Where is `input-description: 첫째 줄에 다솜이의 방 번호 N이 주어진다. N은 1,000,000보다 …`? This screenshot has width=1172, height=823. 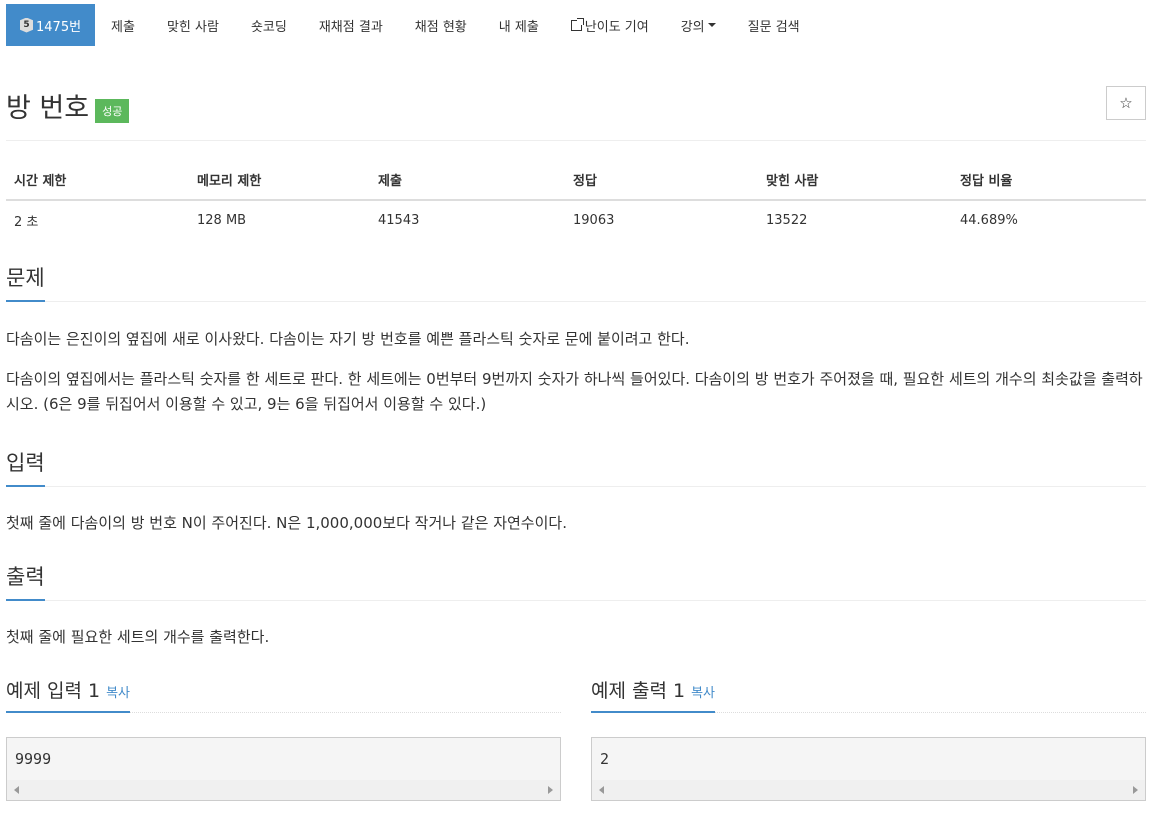
input-description: 첫째 줄에 다솜이의 방 번호 N이 주어진다. N은 1,000,000보다 … is located at coordinates (286, 523).